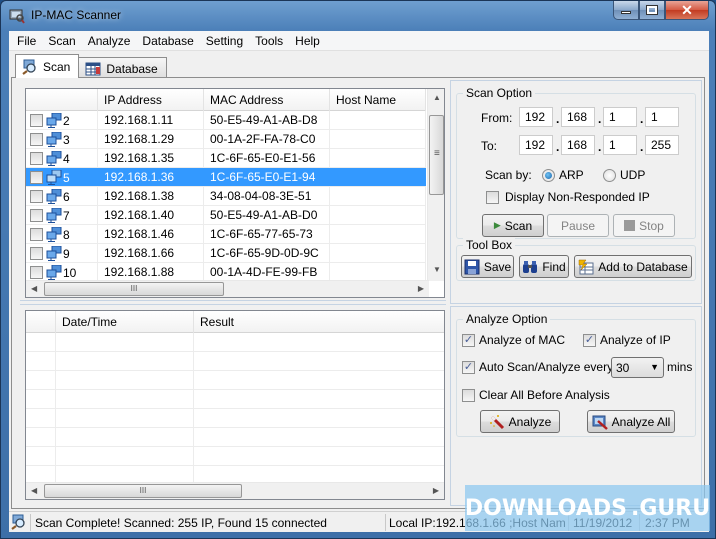  I want to click on udp-radio, so click(609, 175).